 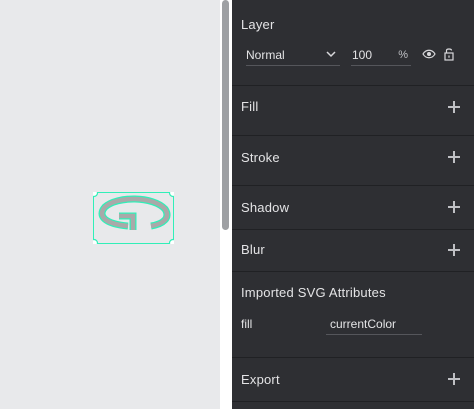 I want to click on blur-section: Blur, so click(x=353, y=251).